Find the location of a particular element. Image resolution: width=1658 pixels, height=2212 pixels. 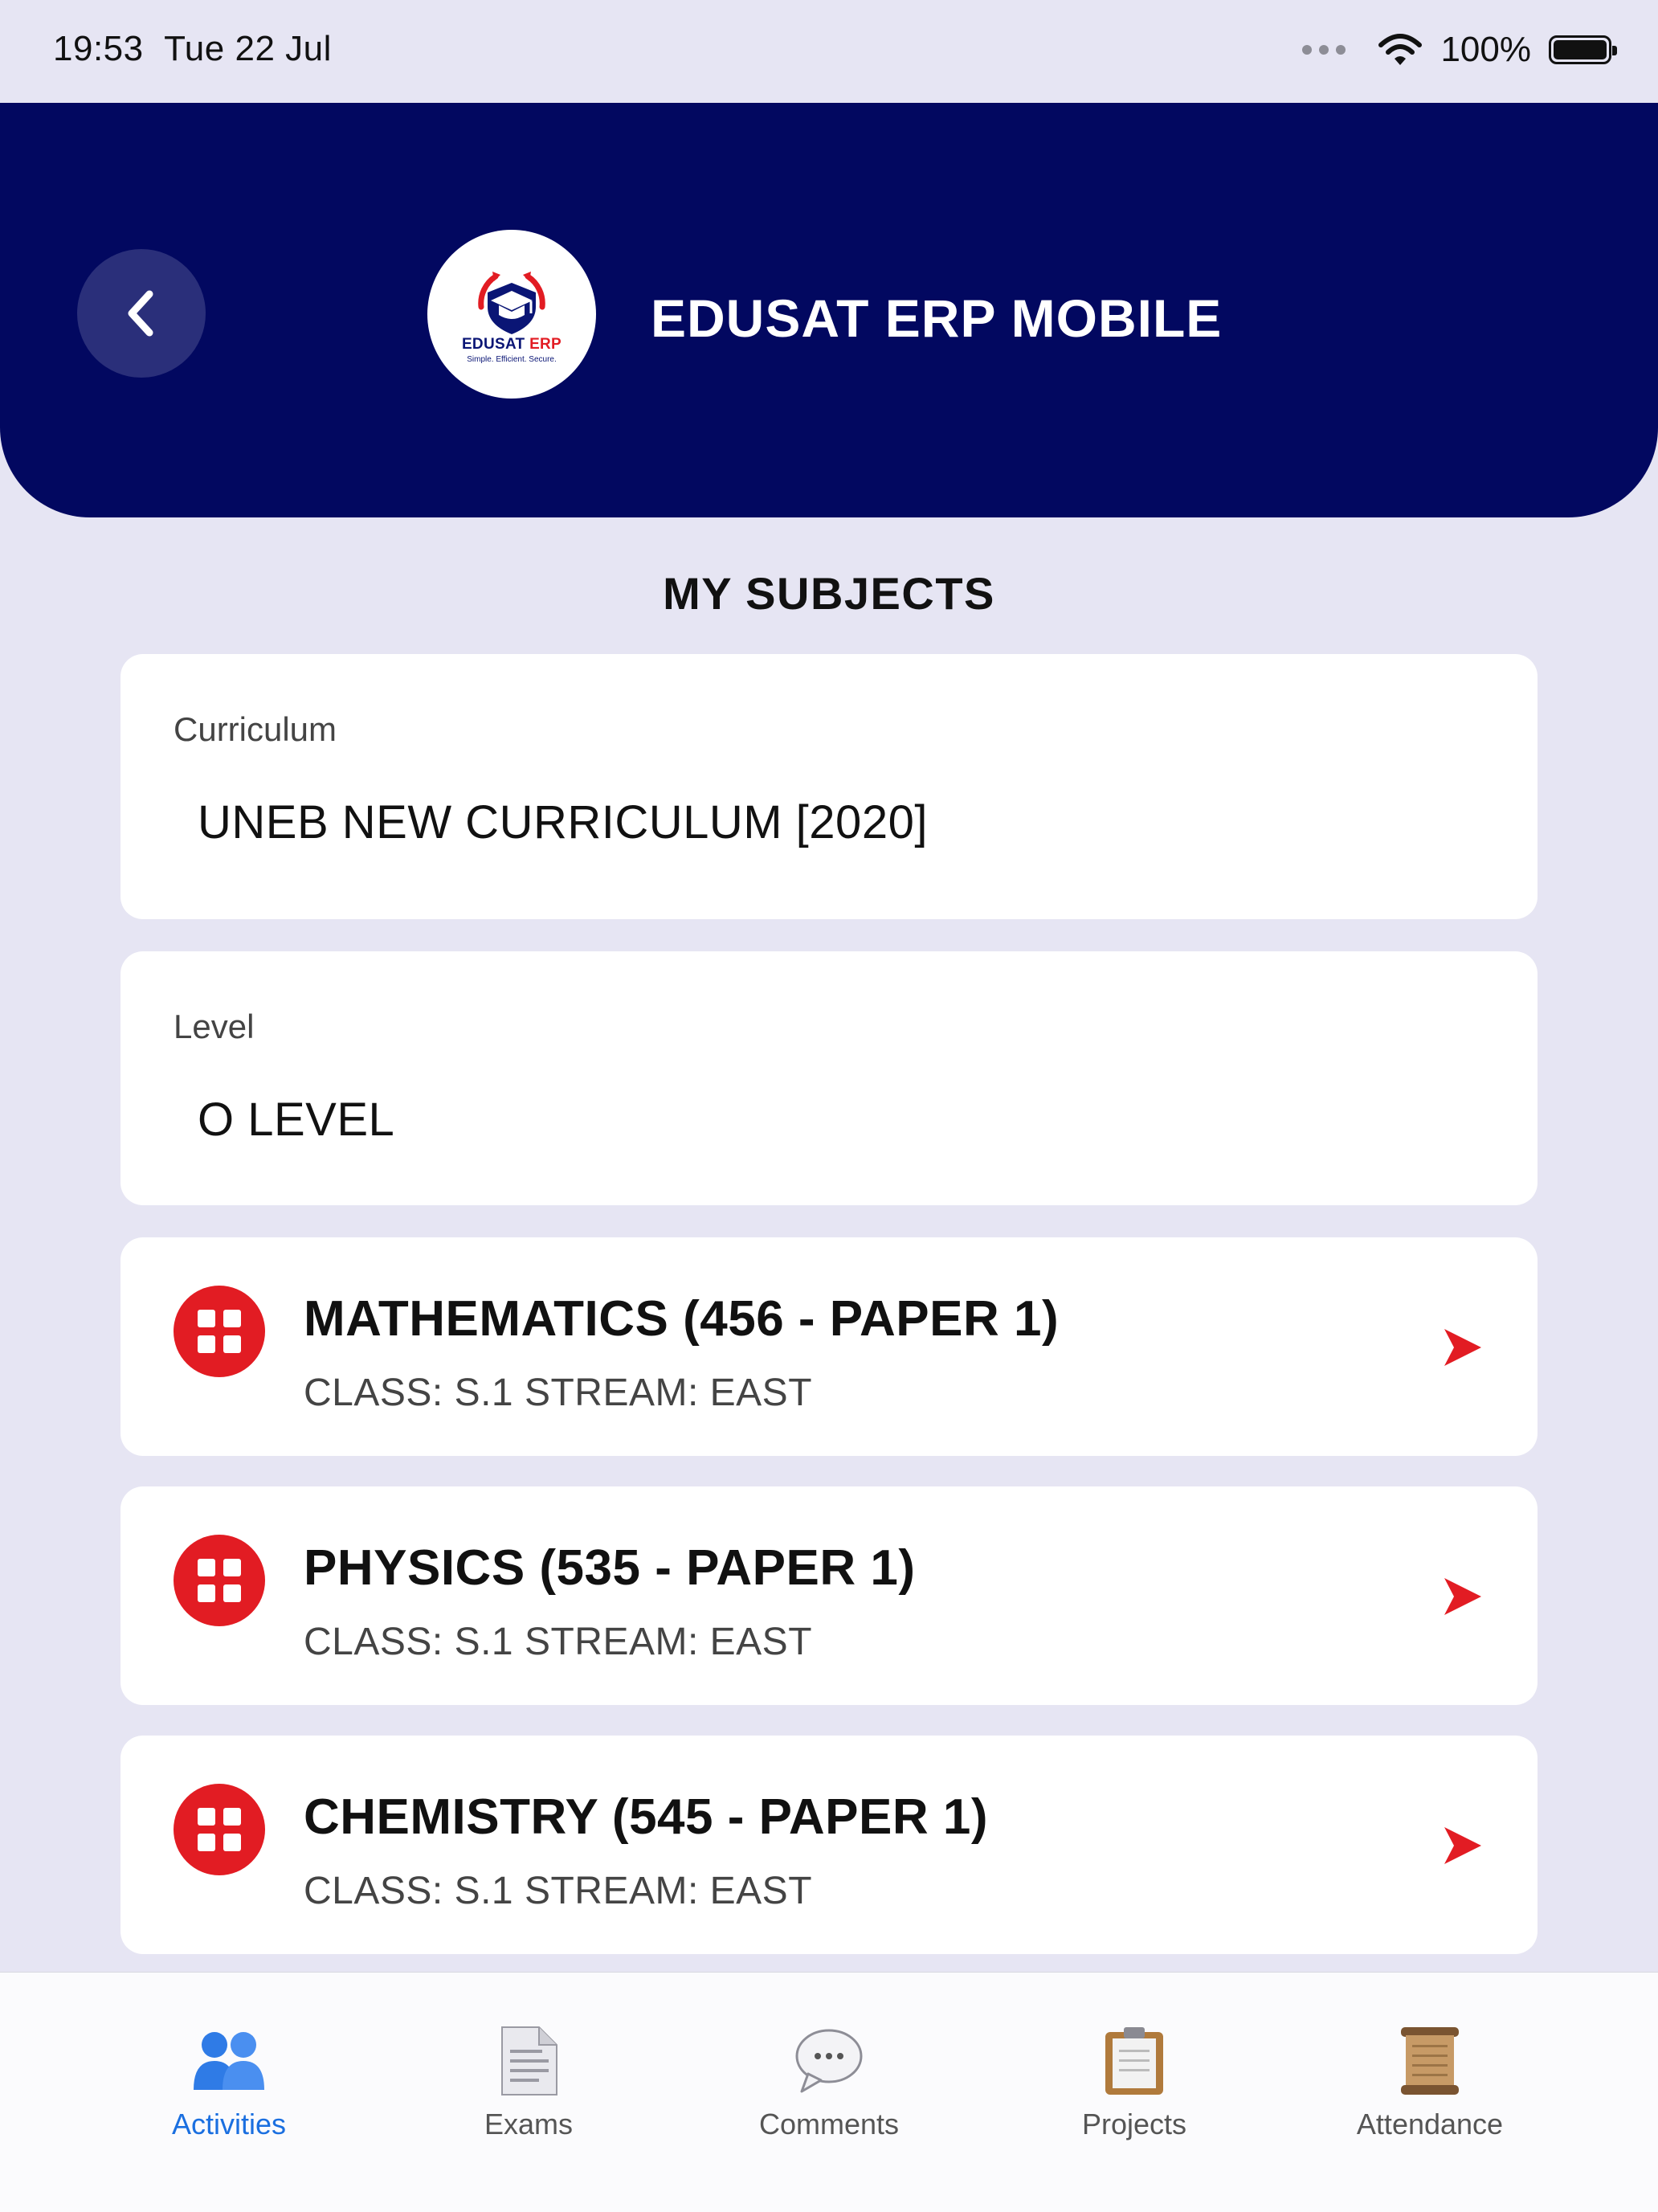

tab-projects: Projects is located at coordinates (1134, 2065).